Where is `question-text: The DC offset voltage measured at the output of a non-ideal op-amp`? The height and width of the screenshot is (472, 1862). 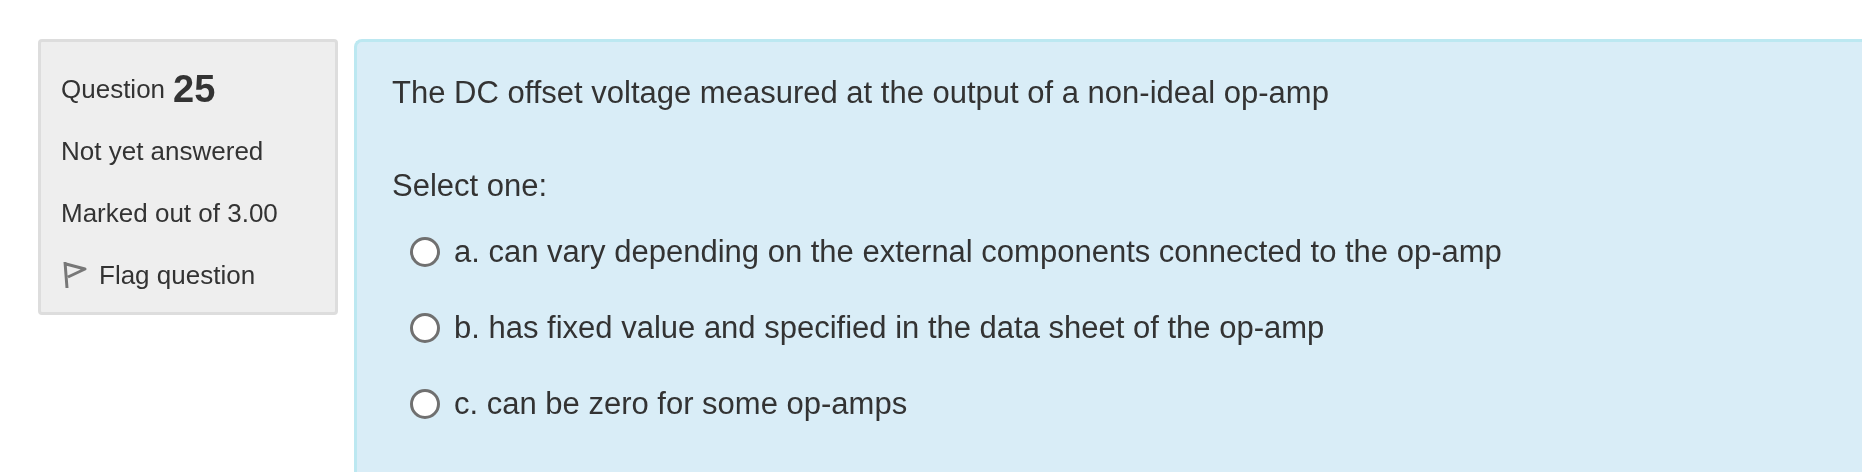 question-text: The DC offset voltage measured at the output of a non-ideal op-amp is located at coordinates (861, 93).